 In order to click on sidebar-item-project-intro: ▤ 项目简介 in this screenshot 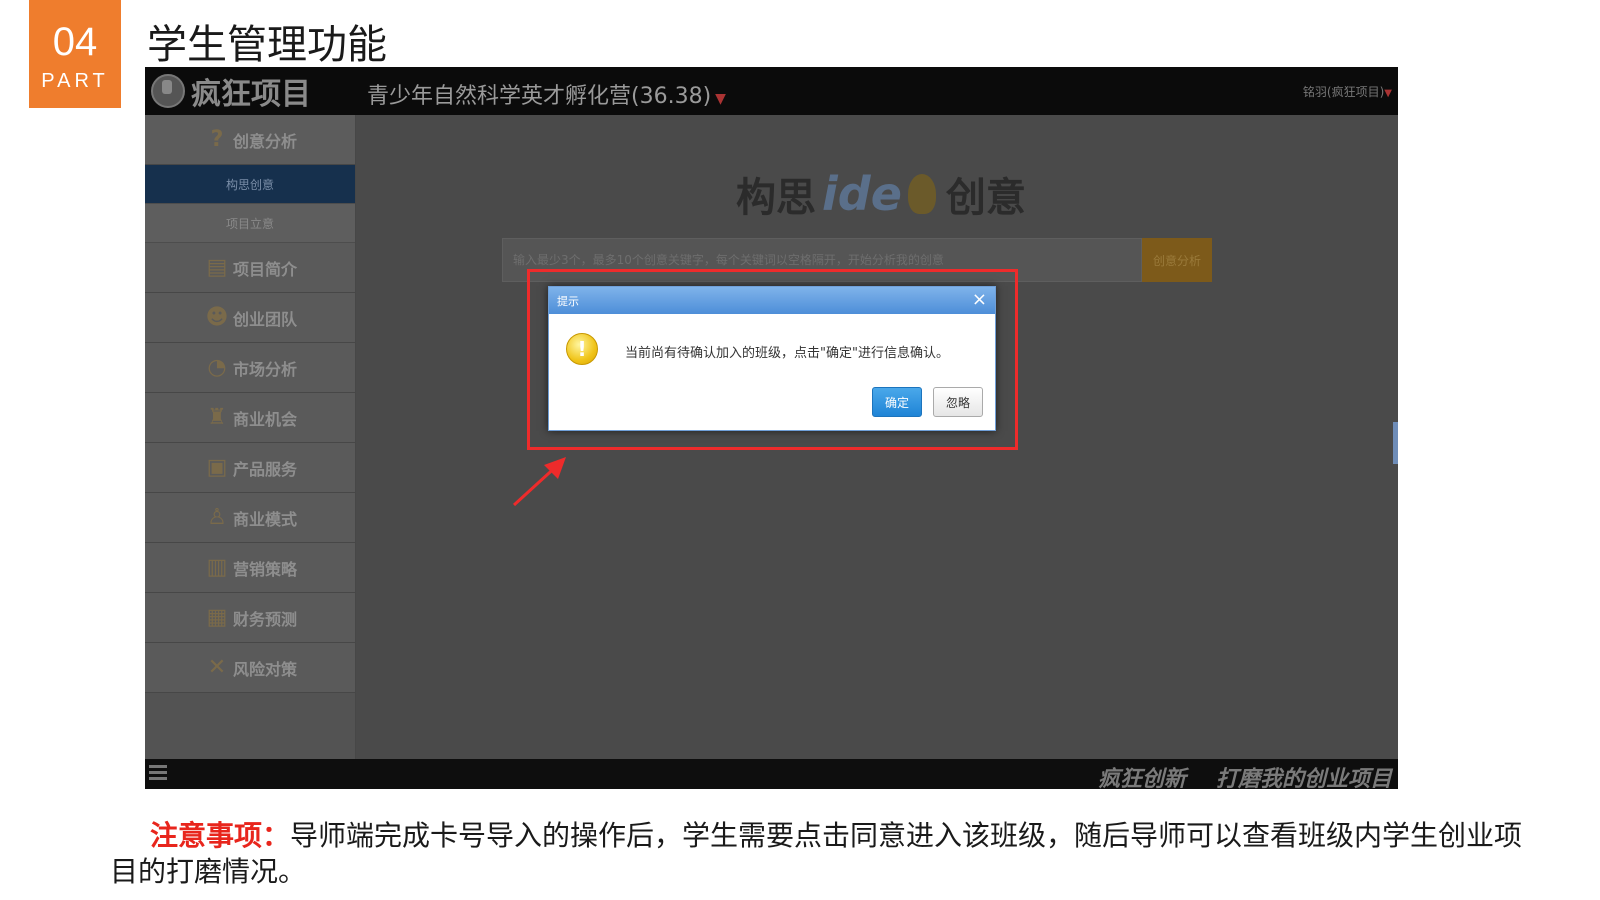, I will do `click(250, 268)`.